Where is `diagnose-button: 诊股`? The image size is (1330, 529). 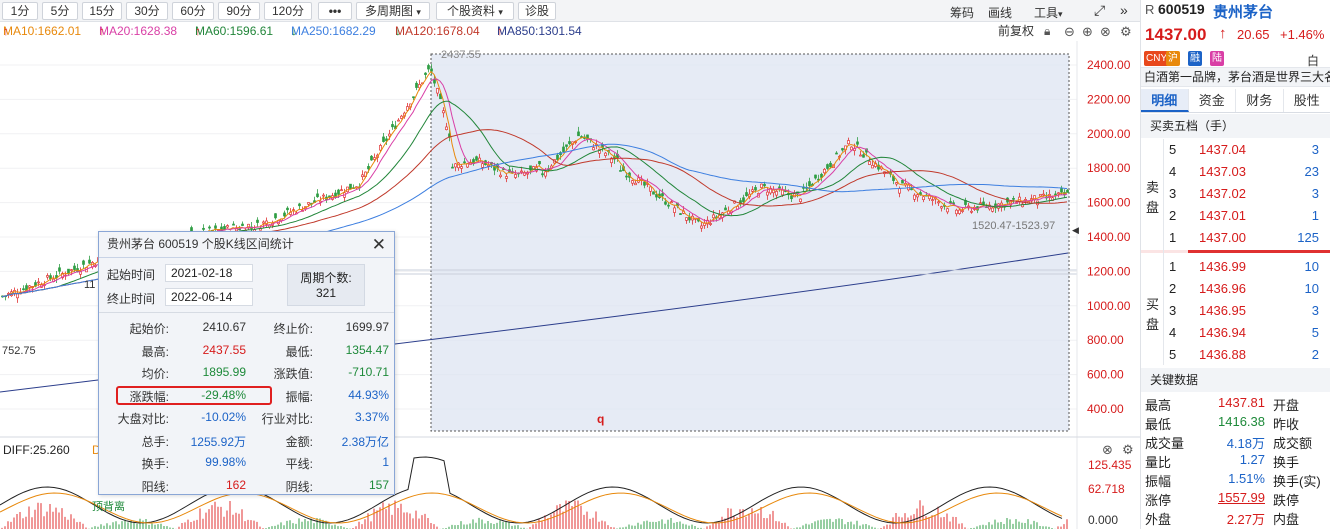
diagnose-button: 诊股 is located at coordinates (537, 11).